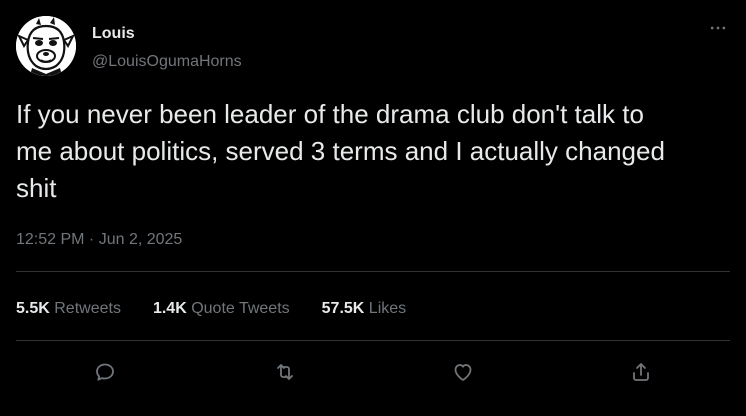 The height and width of the screenshot is (416, 746). Describe the element at coordinates (343, 308) in the screenshot. I see `likes-count: 57.5K` at that location.